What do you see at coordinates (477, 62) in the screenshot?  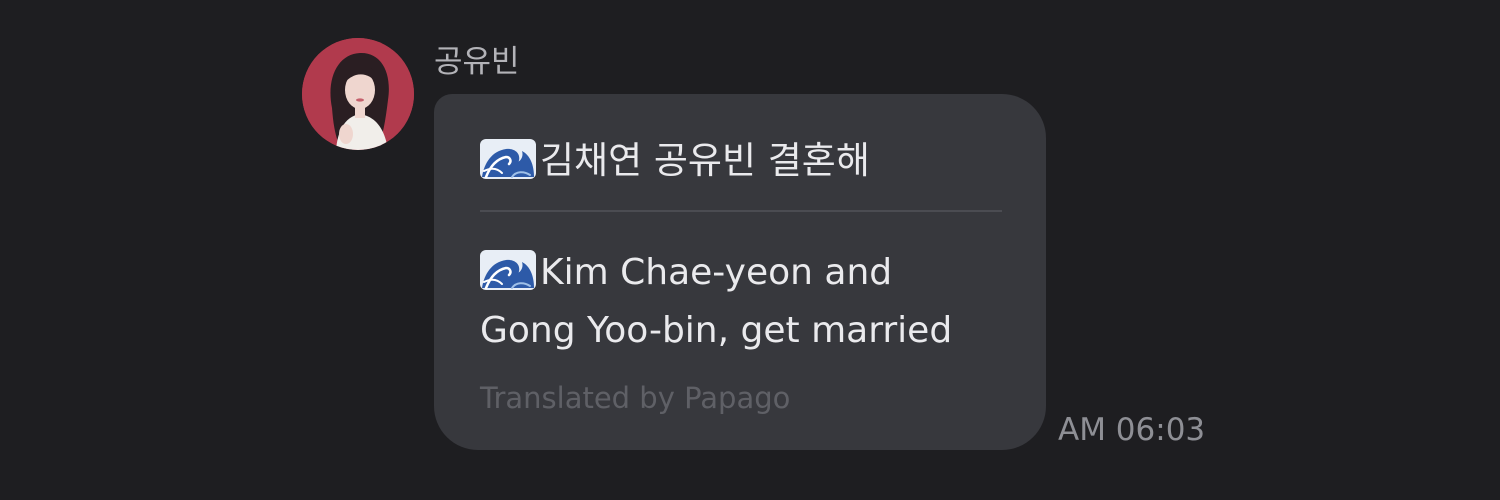 I see `sender-name: 공유빈` at bounding box center [477, 62].